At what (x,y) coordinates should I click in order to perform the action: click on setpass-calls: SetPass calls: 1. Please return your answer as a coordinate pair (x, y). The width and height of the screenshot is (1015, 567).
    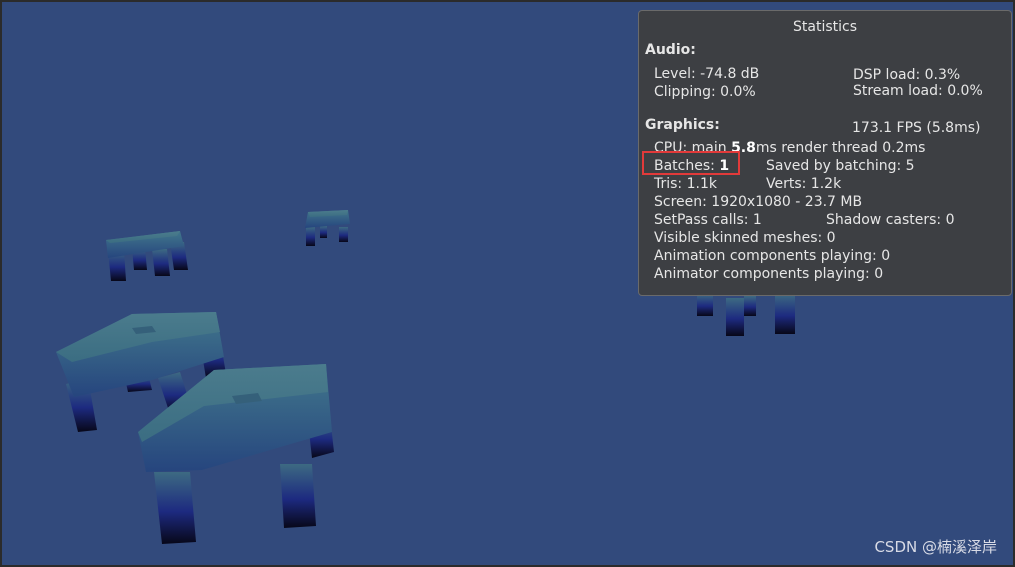
    Looking at the image, I should click on (708, 220).